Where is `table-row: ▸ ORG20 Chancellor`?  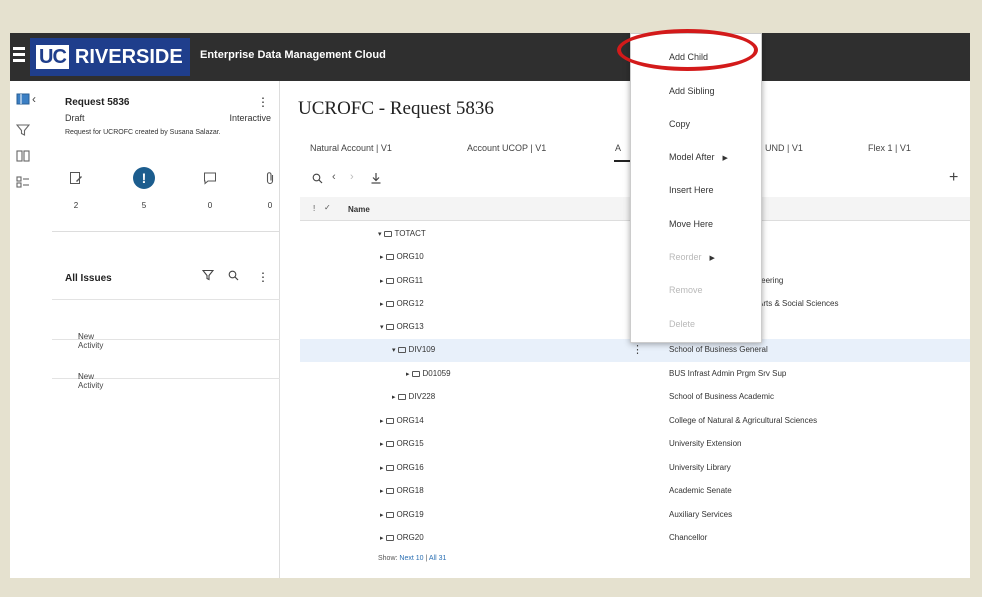
table-row: ▸ ORG20 Chancellor is located at coordinates (635, 538).